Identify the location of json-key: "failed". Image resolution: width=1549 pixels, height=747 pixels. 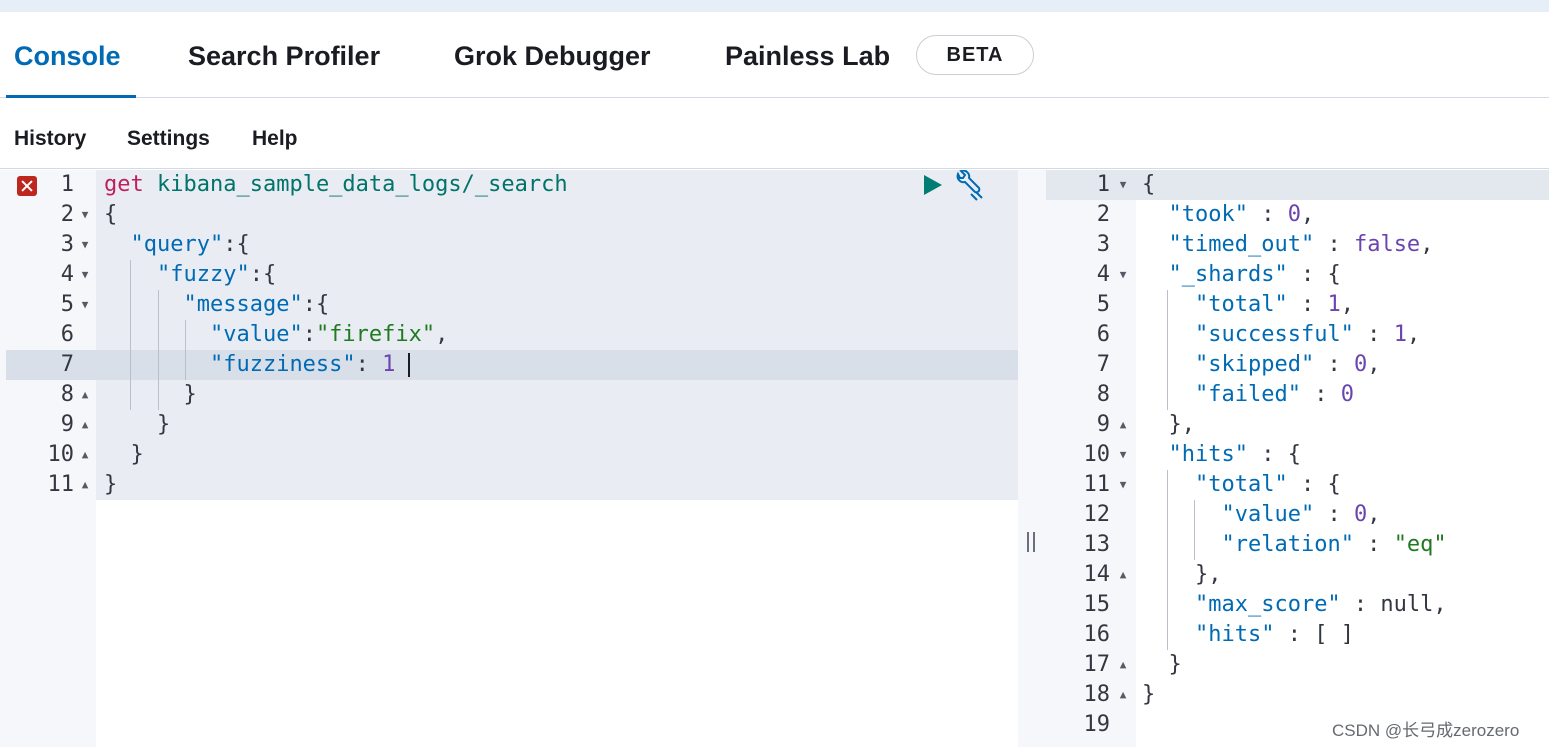
(1247, 394).